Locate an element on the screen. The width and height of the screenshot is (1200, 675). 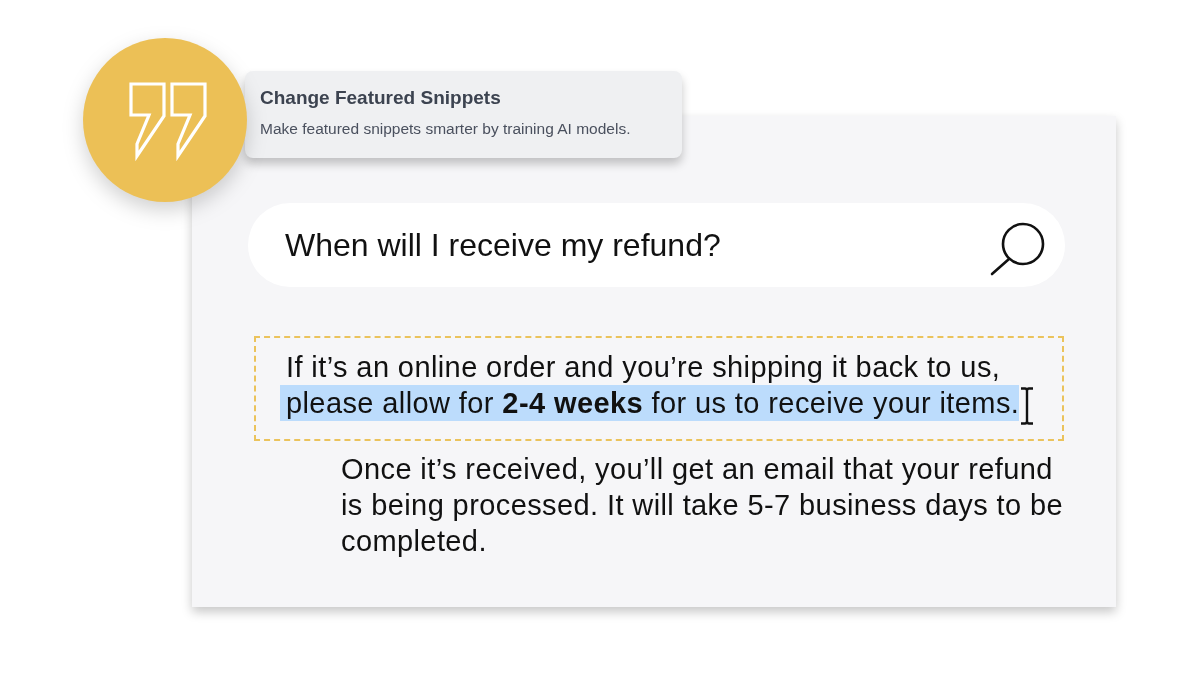
tooltip-title: Change Featured Snippets is located at coordinates (381, 98).